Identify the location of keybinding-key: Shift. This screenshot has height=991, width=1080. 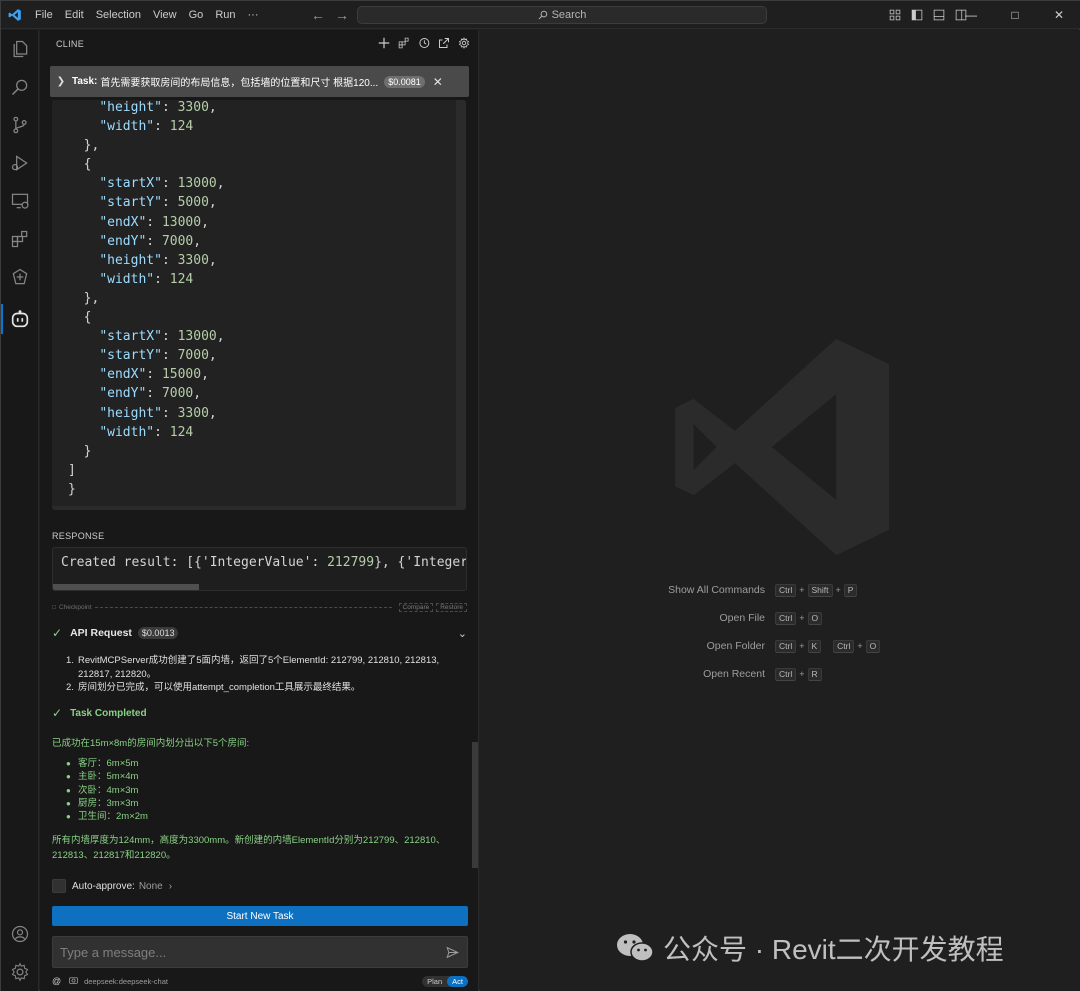
(820, 590).